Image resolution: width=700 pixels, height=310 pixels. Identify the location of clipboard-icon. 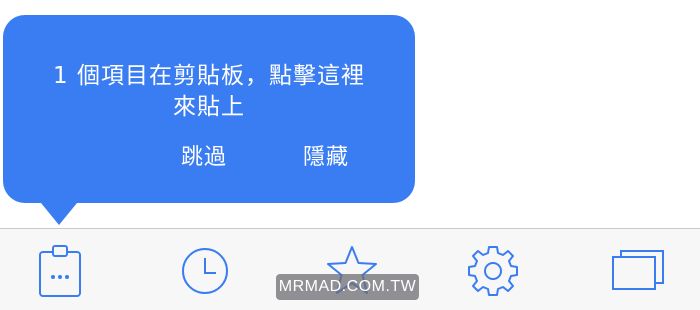
(60, 271).